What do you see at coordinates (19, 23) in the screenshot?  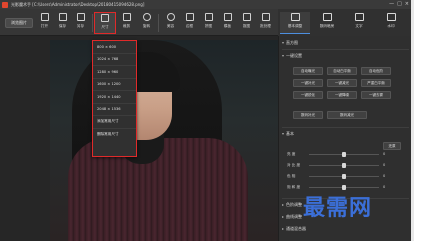 I see `browse-images-button: 浏览图片` at bounding box center [19, 23].